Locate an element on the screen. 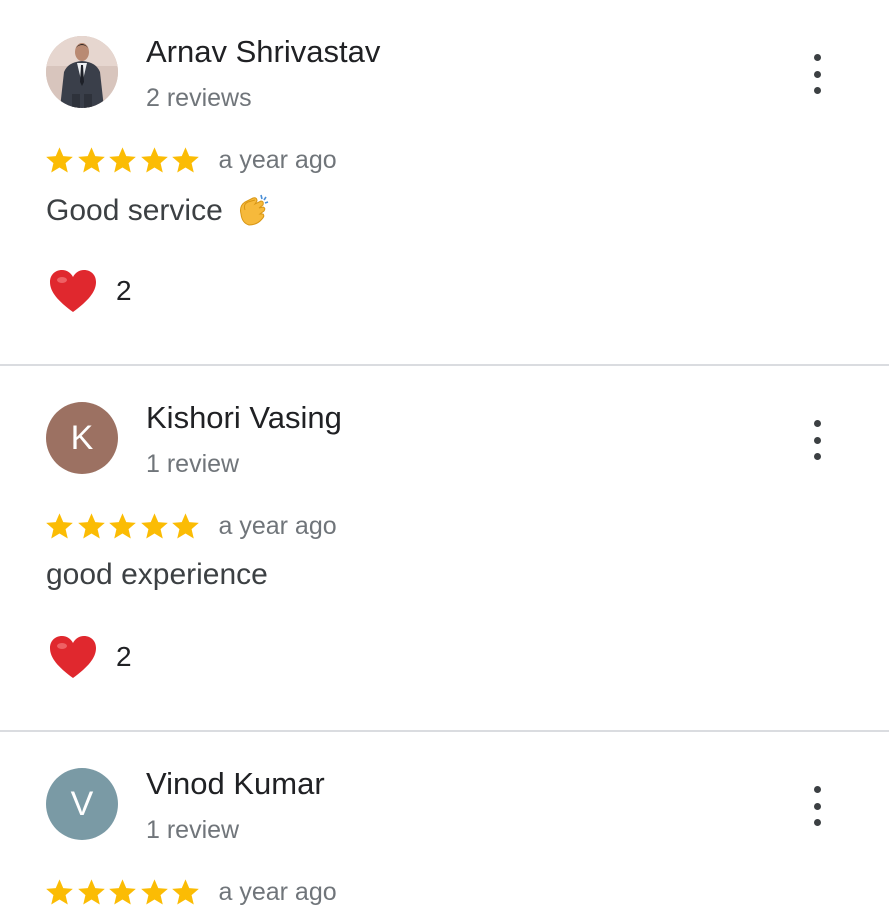  reviewer-name: Kishori Vasing is located at coordinates (244, 418).